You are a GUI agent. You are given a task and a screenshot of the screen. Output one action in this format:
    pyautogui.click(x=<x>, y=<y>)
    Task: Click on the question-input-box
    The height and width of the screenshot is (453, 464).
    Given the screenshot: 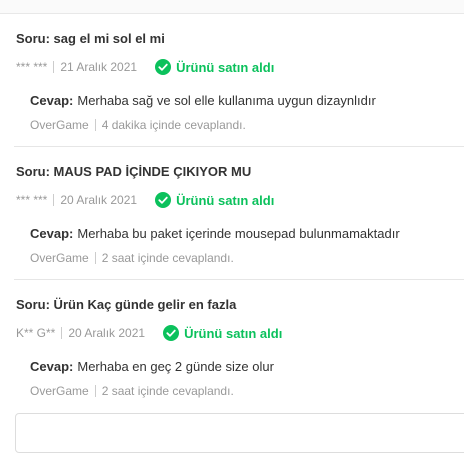 What is the action you would take?
    pyautogui.click(x=239, y=433)
    